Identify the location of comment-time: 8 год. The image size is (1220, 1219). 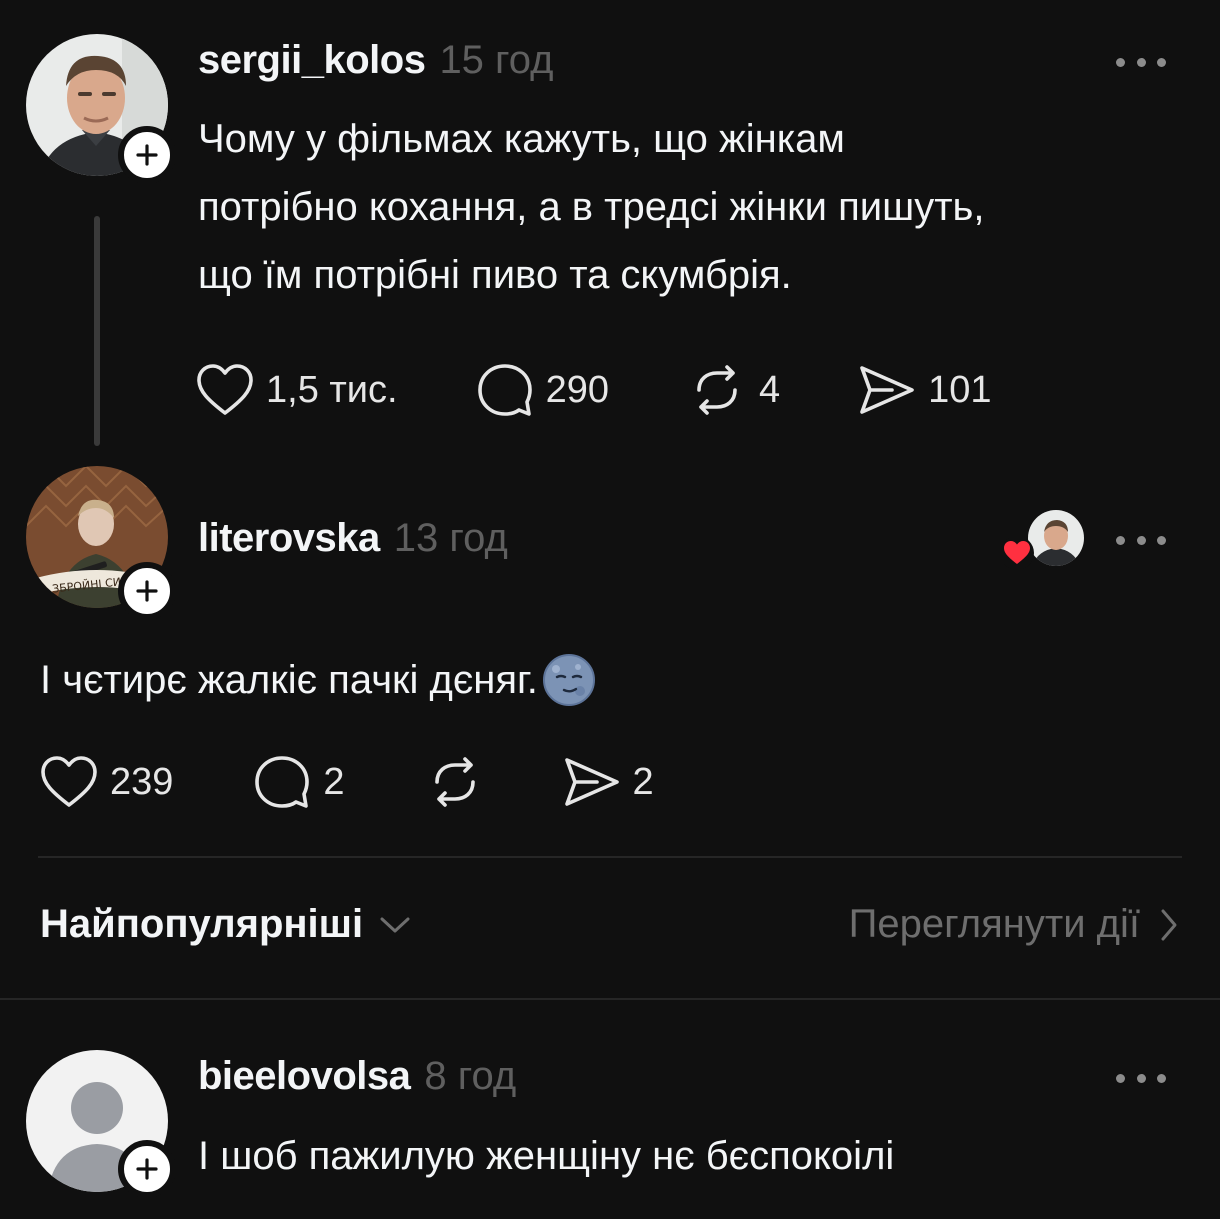
(470, 1076).